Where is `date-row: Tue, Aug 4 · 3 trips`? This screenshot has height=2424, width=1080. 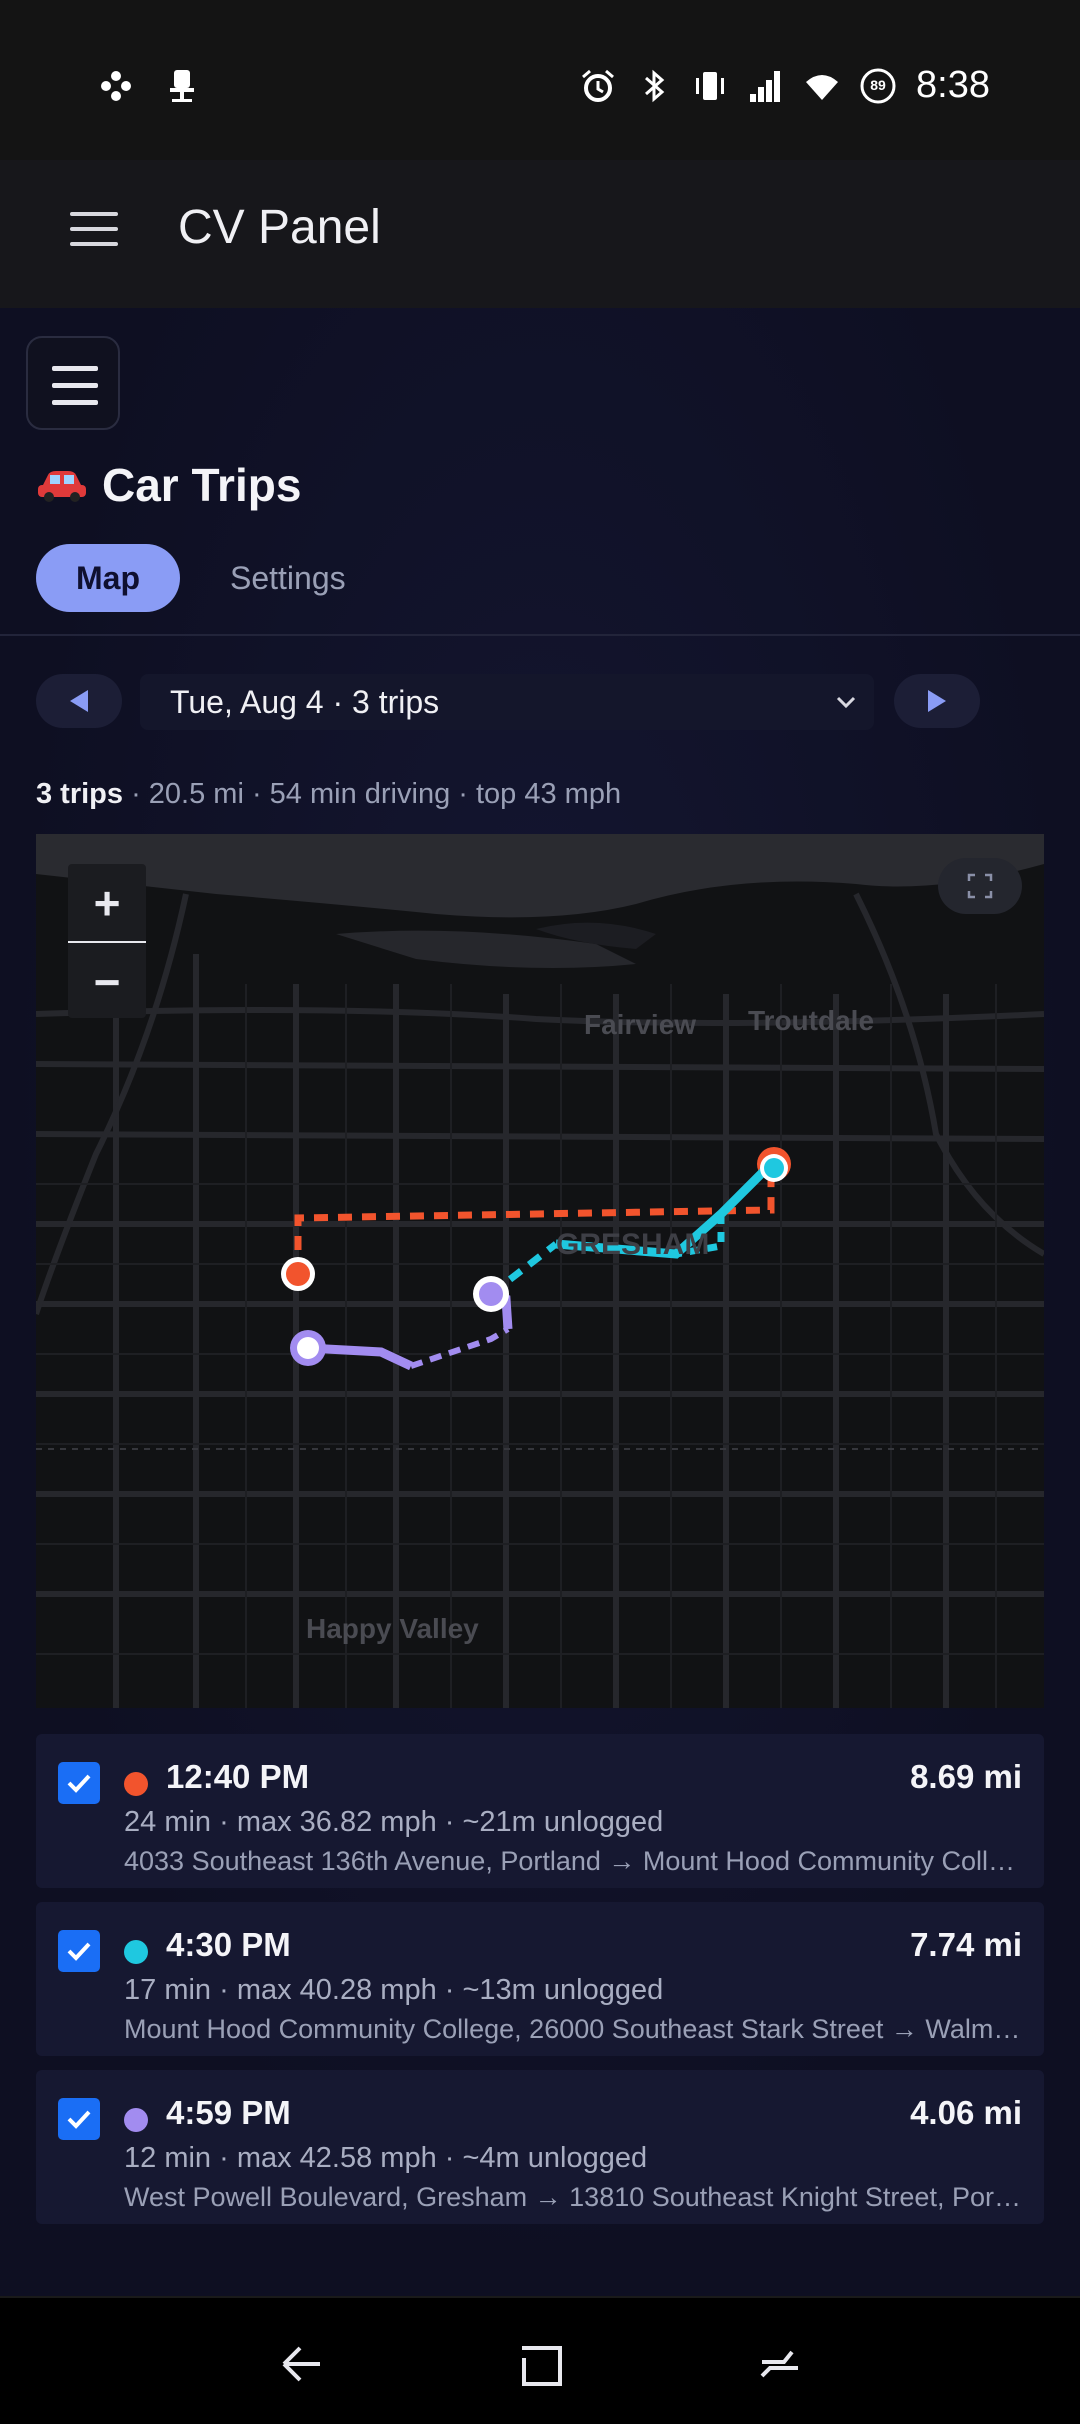
date-row: Tue, Aug 4 · 3 trips is located at coordinates (508, 702).